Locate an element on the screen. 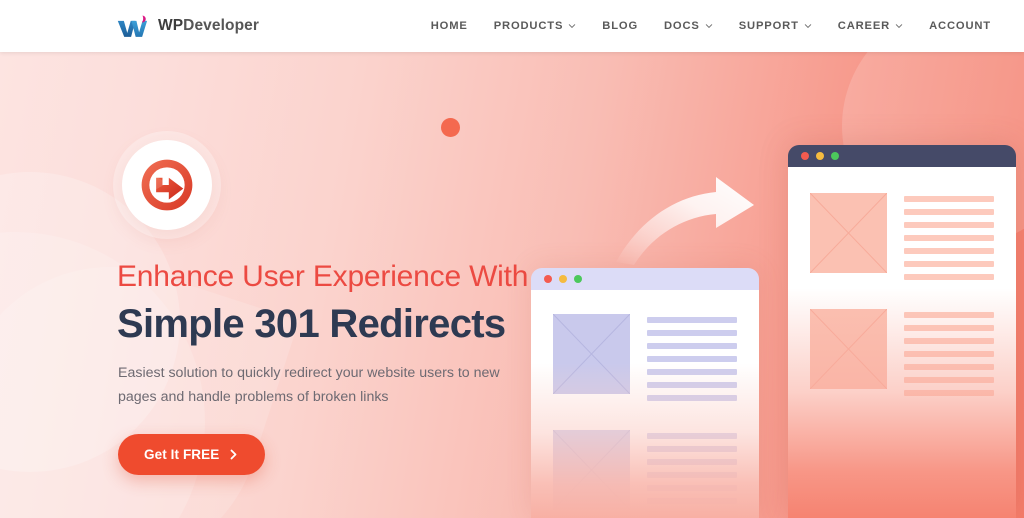  nav-item-account: ACCOUNT is located at coordinates (960, 26).